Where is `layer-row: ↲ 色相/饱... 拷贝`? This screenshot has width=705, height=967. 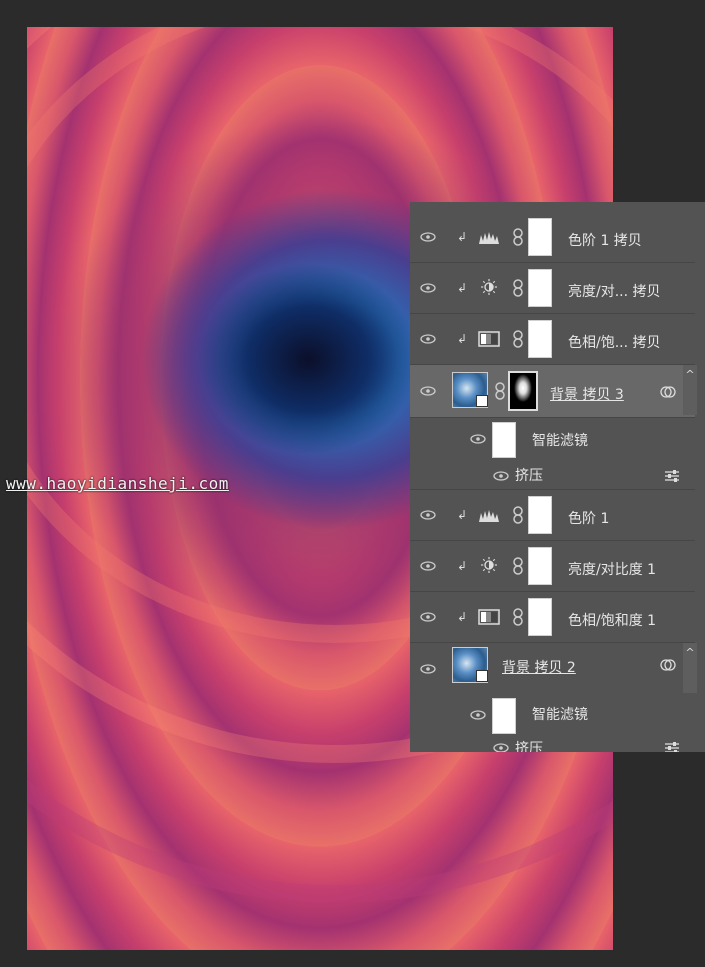 layer-row: ↲ 色相/饱... 拷贝 is located at coordinates (552, 339).